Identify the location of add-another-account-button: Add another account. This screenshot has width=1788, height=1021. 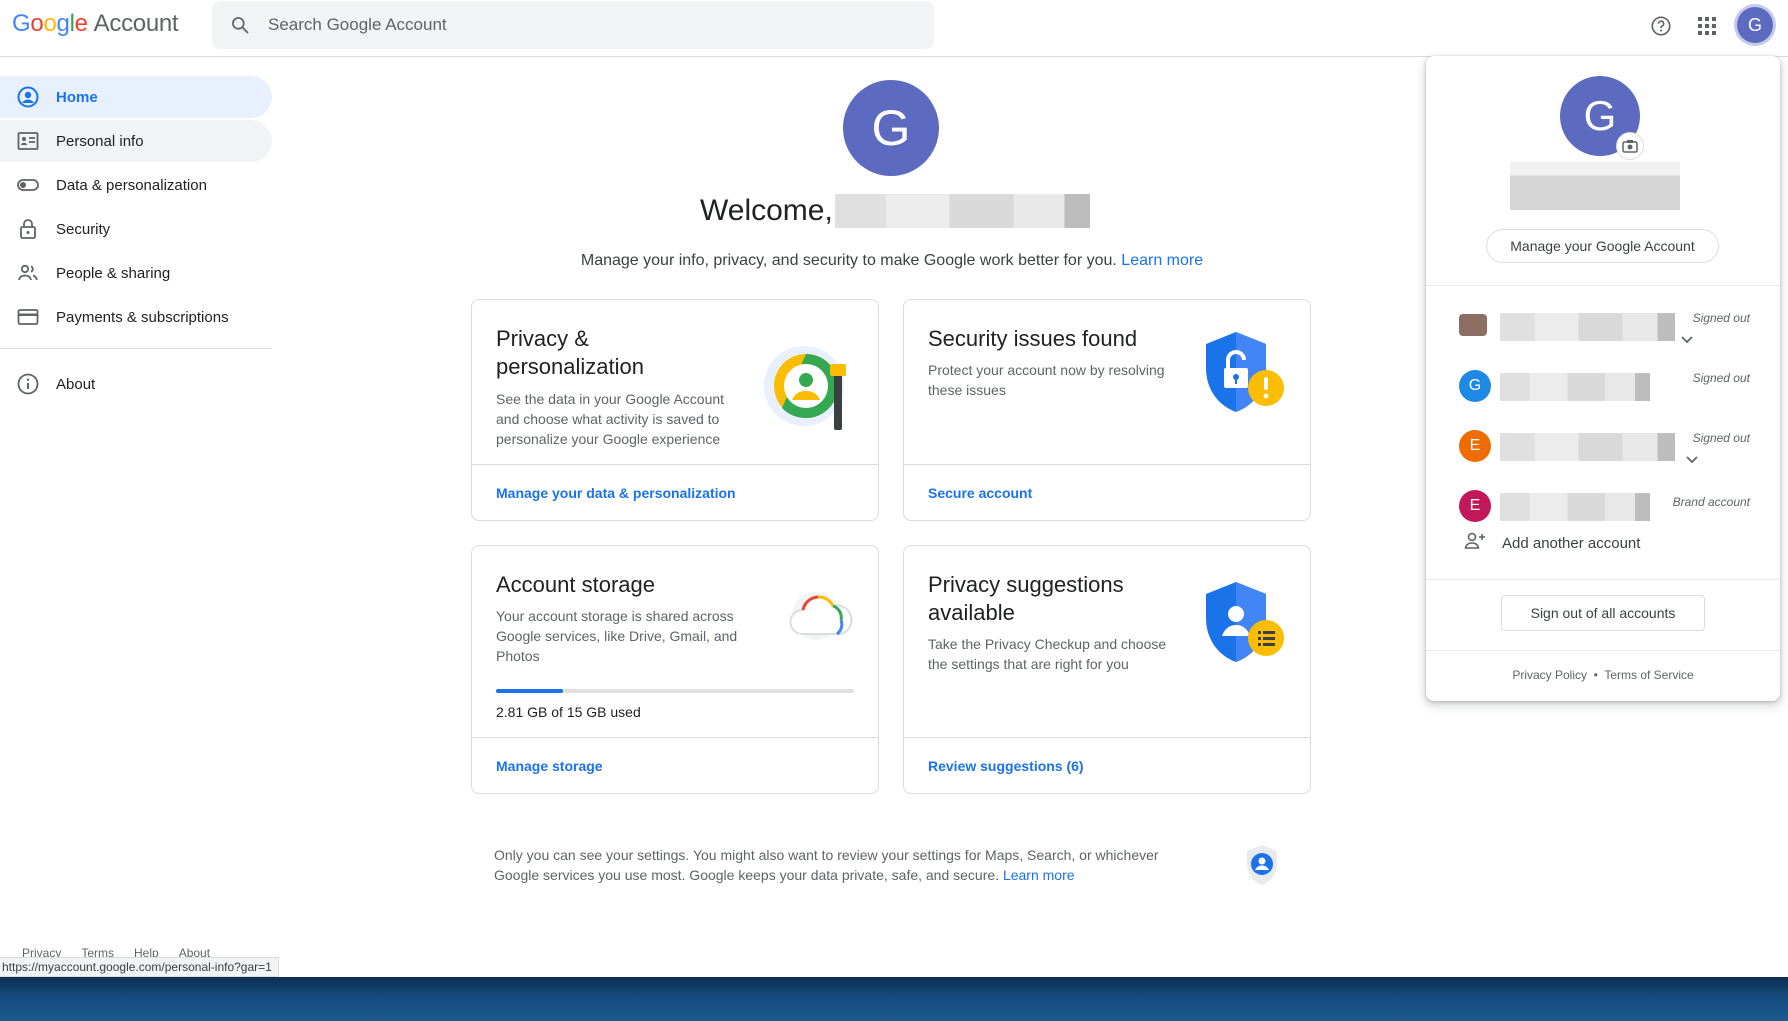
(1552, 543).